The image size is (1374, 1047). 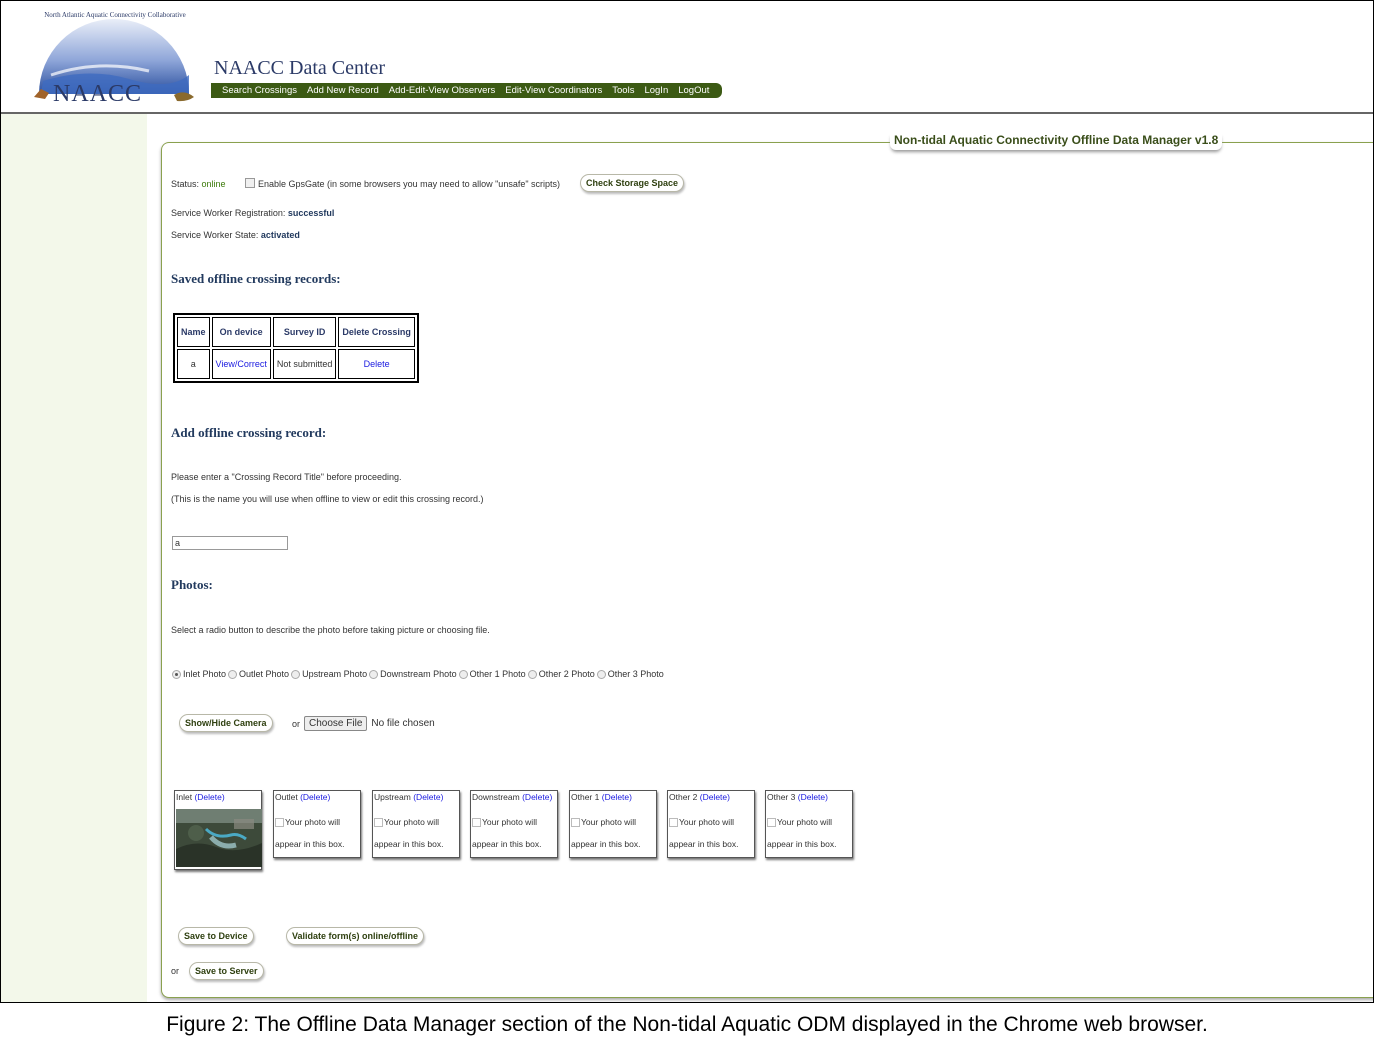 What do you see at coordinates (336, 723) in the screenshot?
I see `choose-file-button: Choose File` at bounding box center [336, 723].